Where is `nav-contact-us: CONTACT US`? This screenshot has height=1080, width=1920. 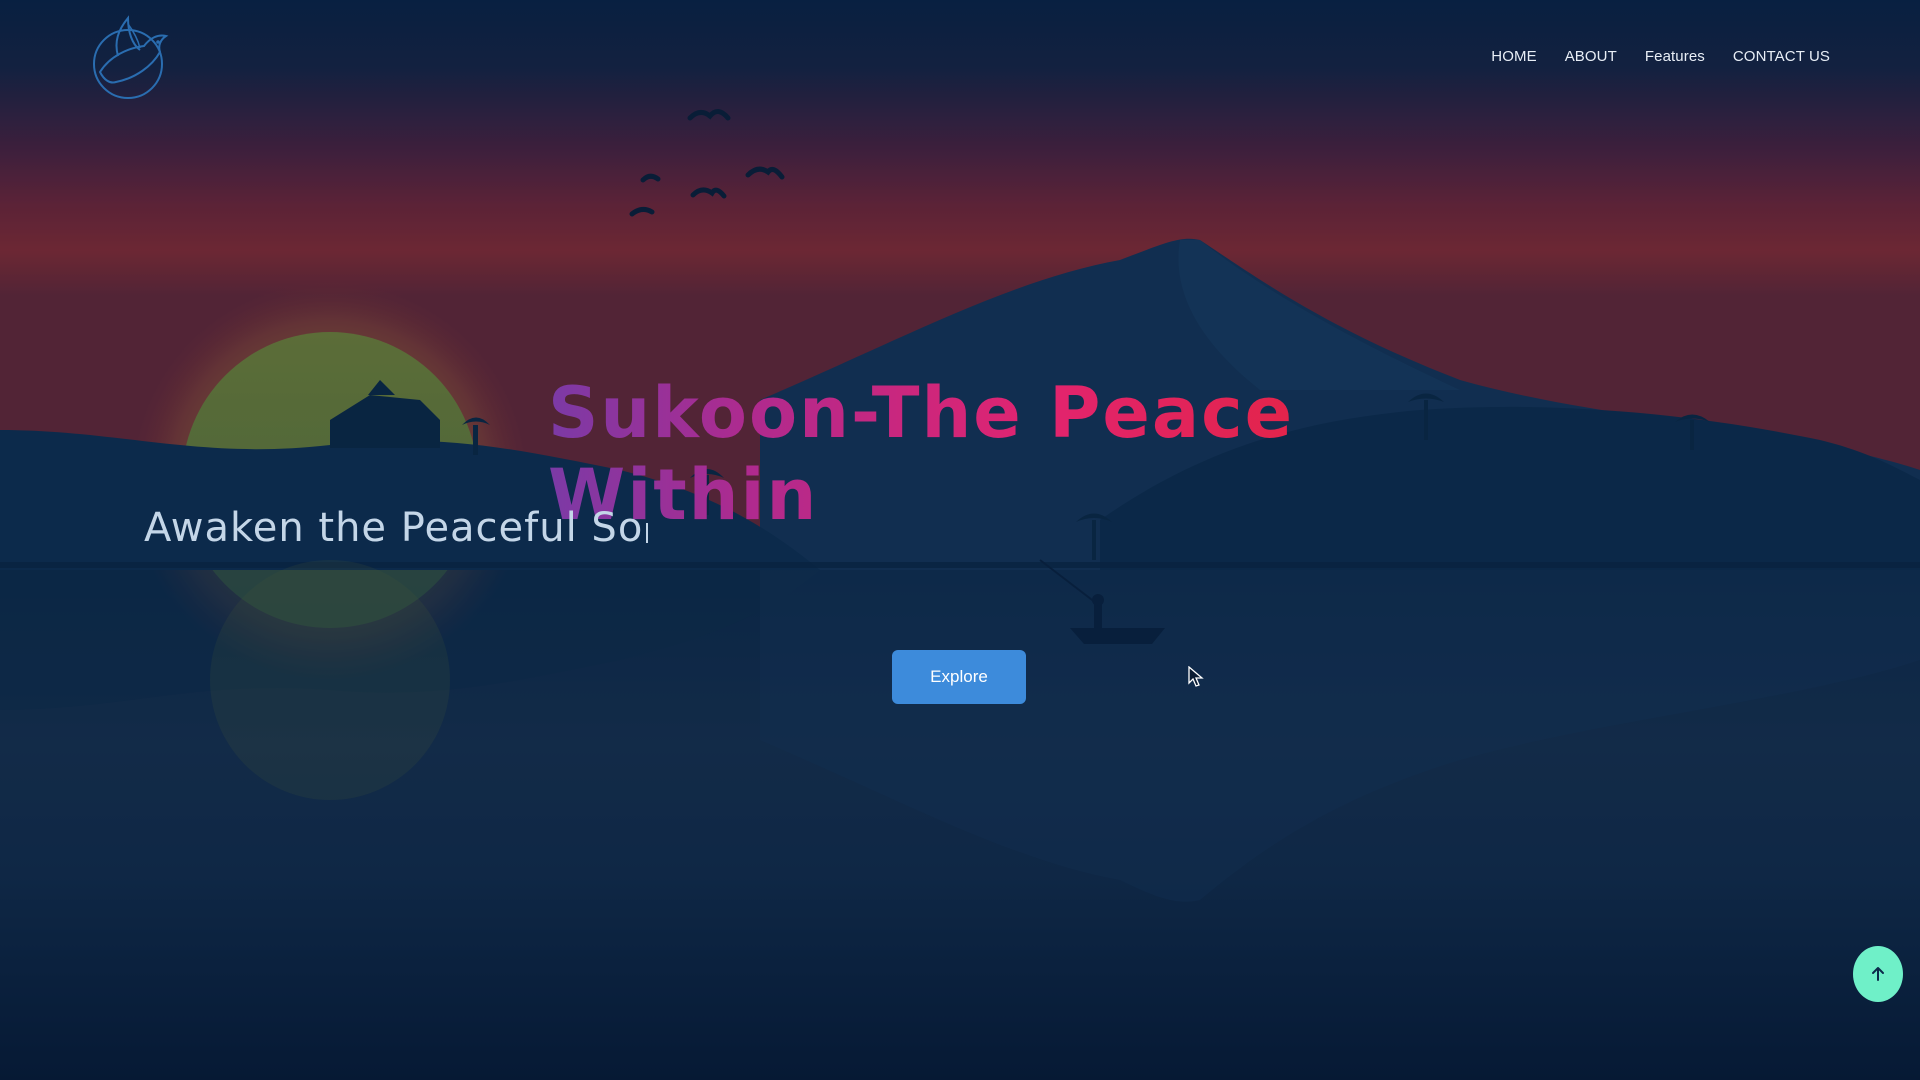
nav-contact-us: CONTACT US is located at coordinates (1781, 56).